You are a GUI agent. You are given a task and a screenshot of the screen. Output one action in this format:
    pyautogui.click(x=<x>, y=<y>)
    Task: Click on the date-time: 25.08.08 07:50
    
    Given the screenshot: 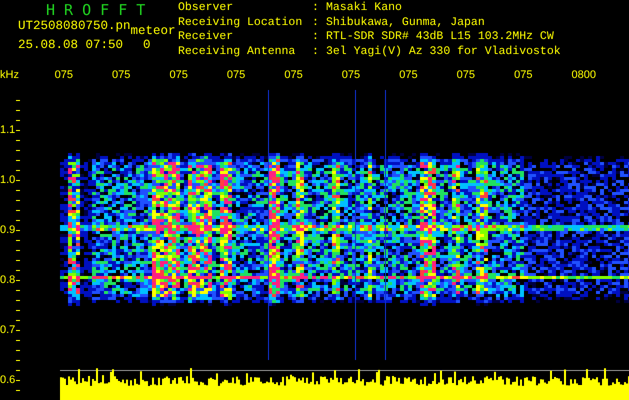 What is the action you would take?
    pyautogui.click(x=71, y=45)
    